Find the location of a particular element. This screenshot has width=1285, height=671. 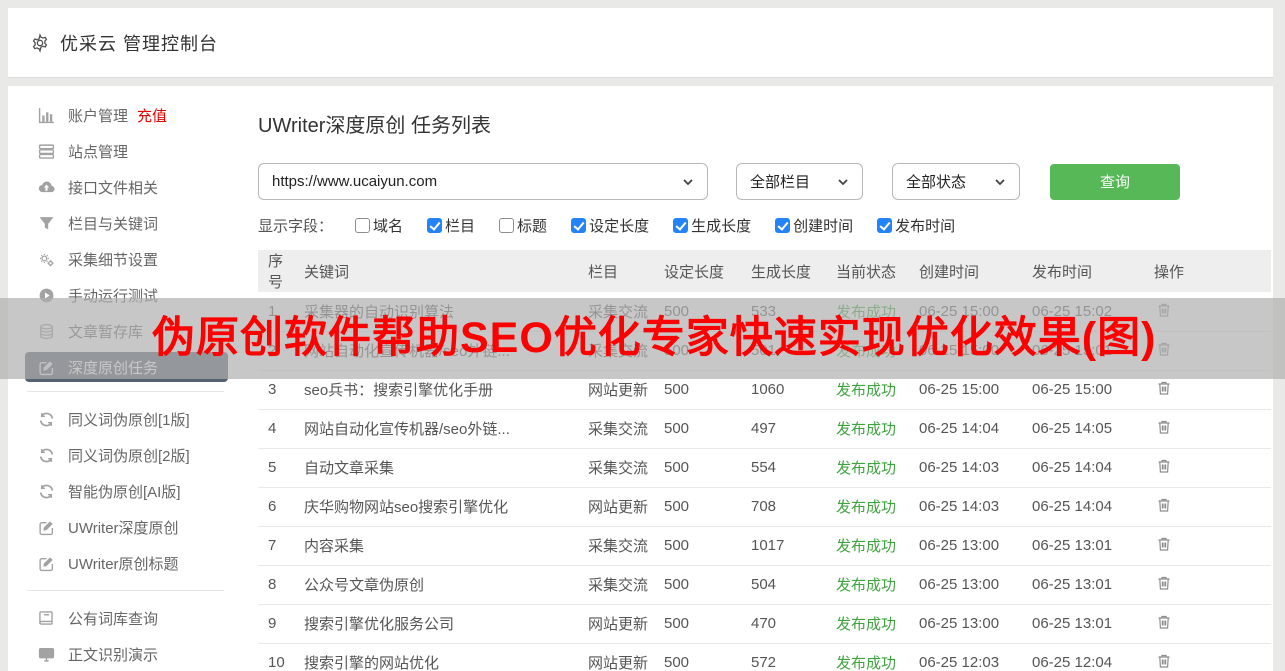

sidebar-item-label: 同义词伪原创[1版] is located at coordinates (129, 420).